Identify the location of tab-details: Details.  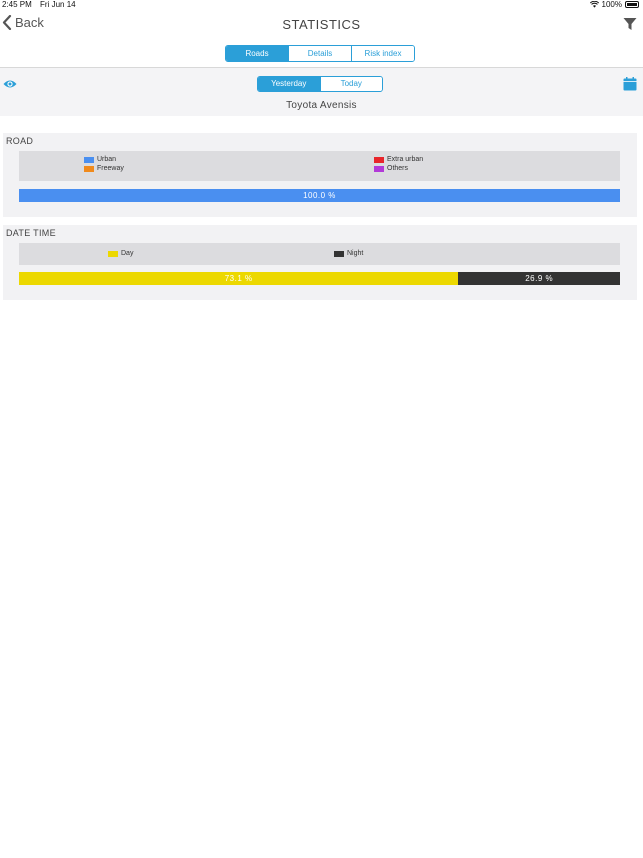
(319, 53).